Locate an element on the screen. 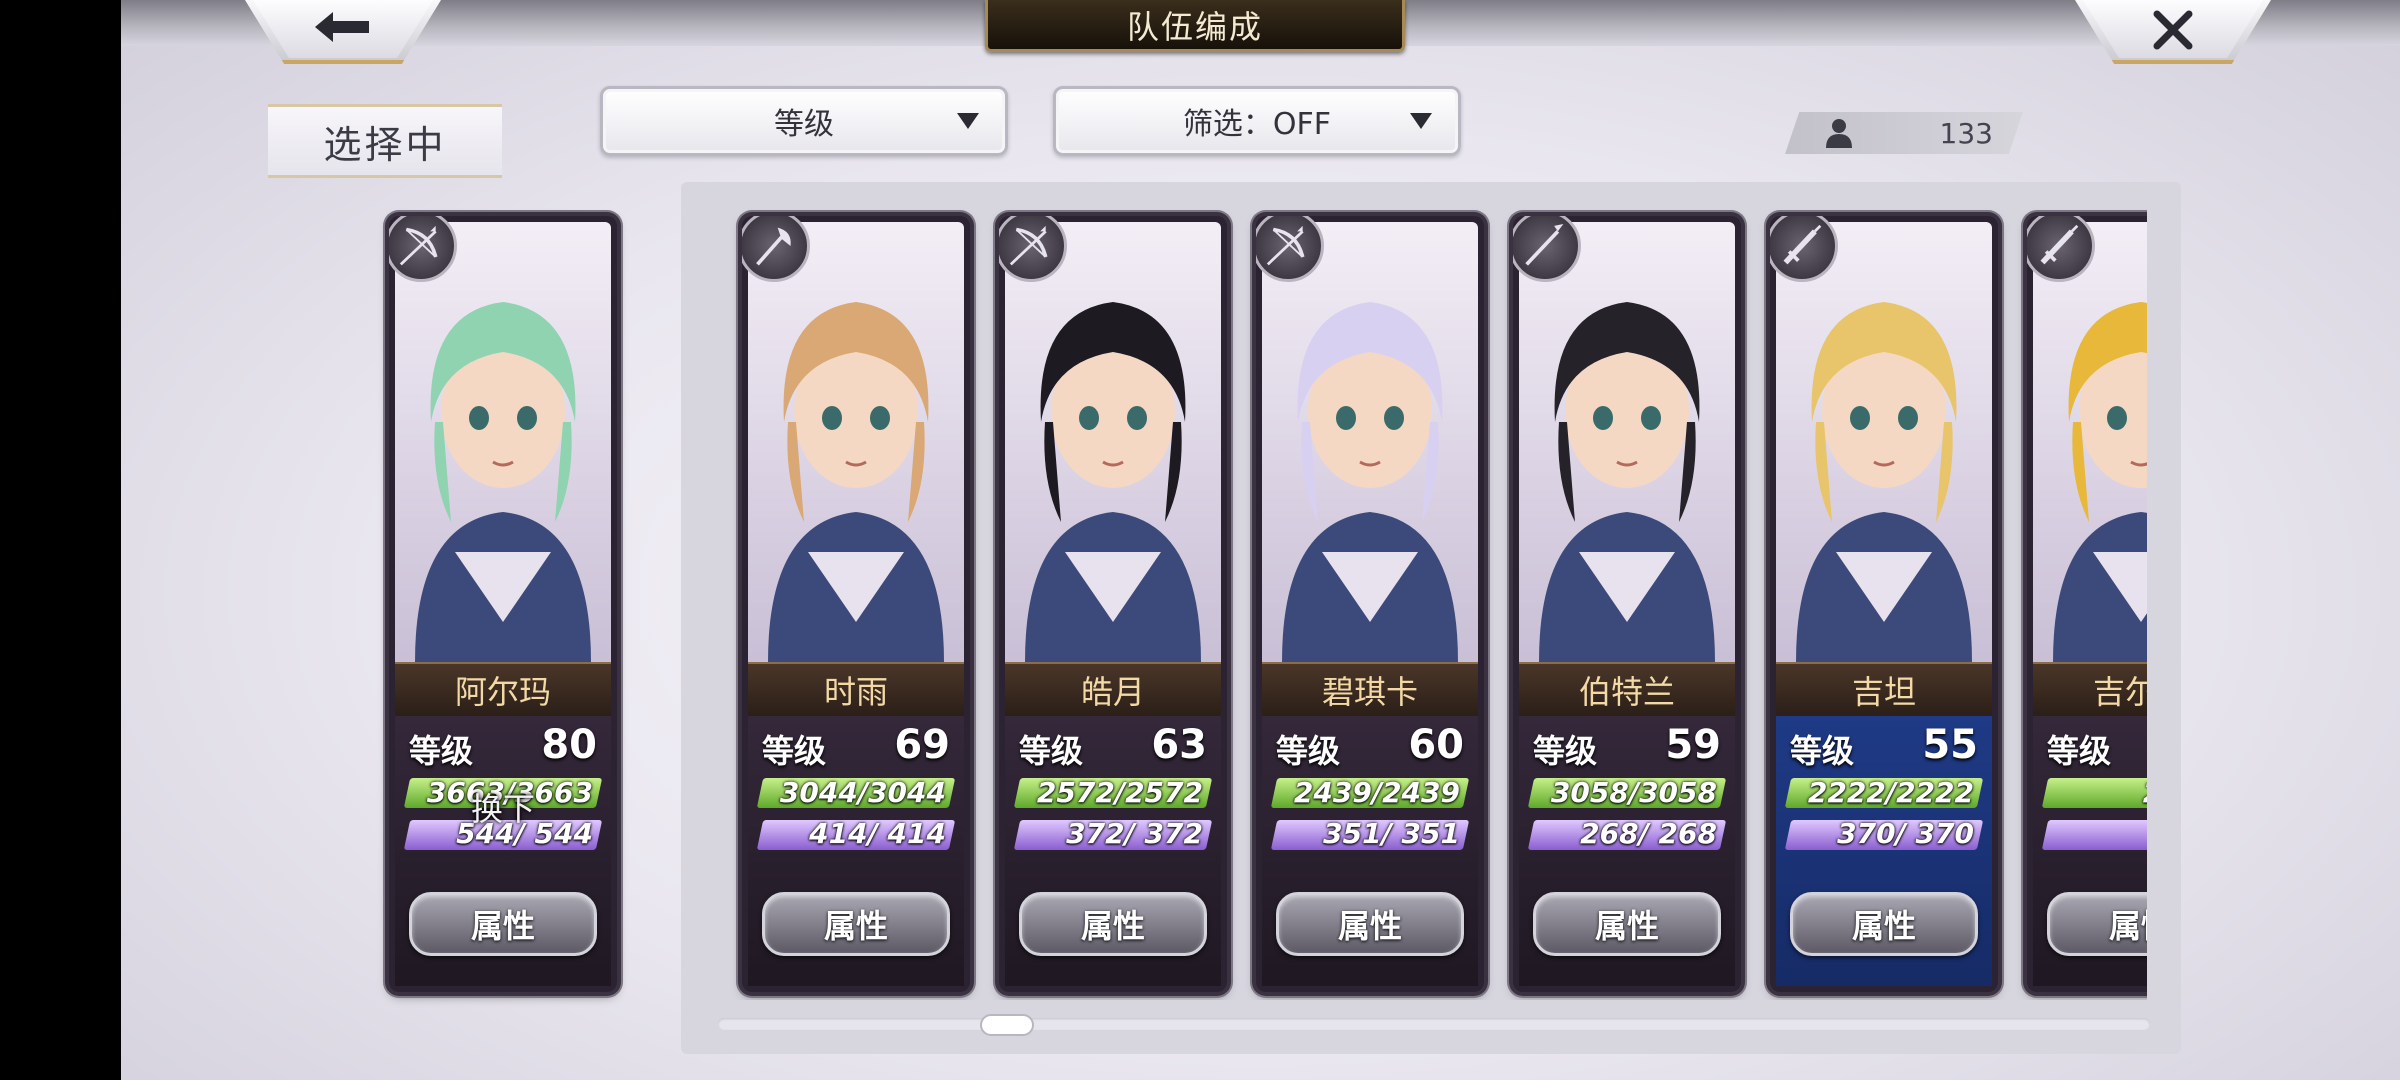 The width and height of the screenshot is (2400, 1080). selected-character-card: 换下 阿尔玛 等级 80 3663/3663 544/ 544 属性 is located at coordinates (503, 604).